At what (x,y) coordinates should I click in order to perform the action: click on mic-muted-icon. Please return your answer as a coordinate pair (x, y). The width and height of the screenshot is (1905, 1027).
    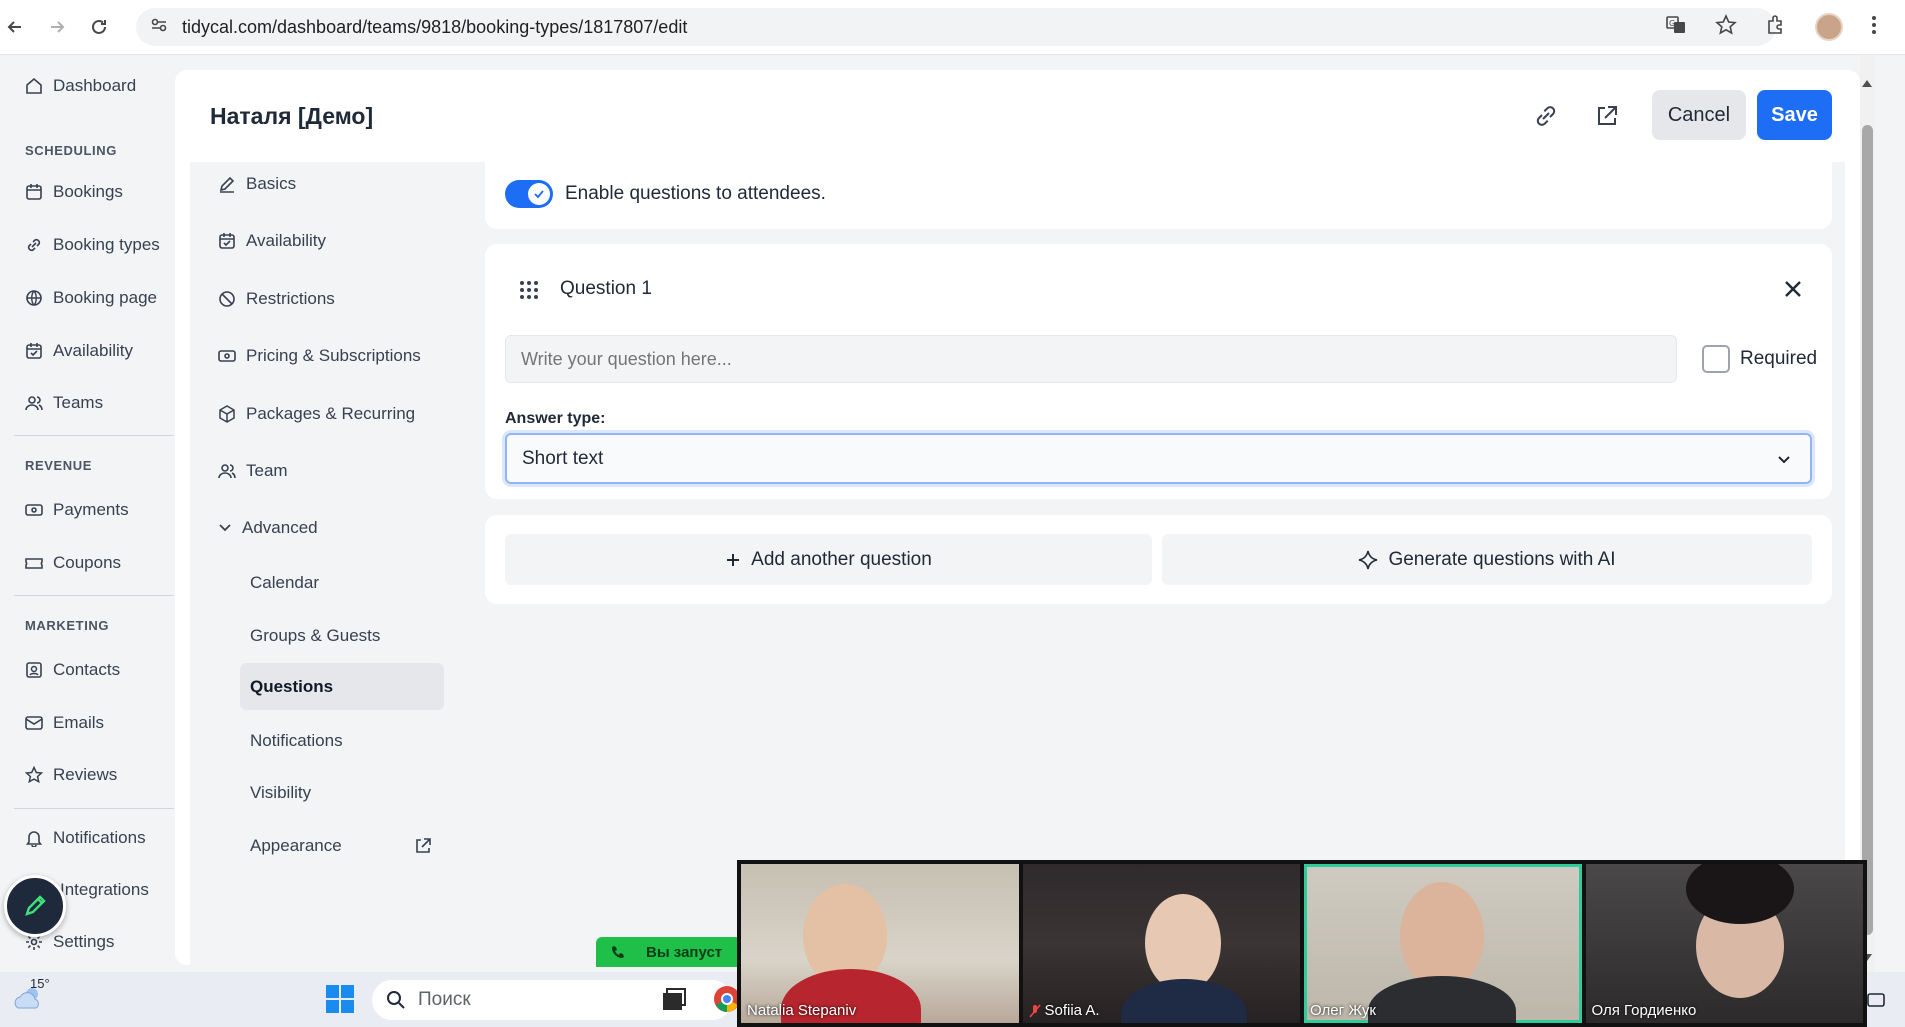
    Looking at the image, I should click on (1034, 1010).